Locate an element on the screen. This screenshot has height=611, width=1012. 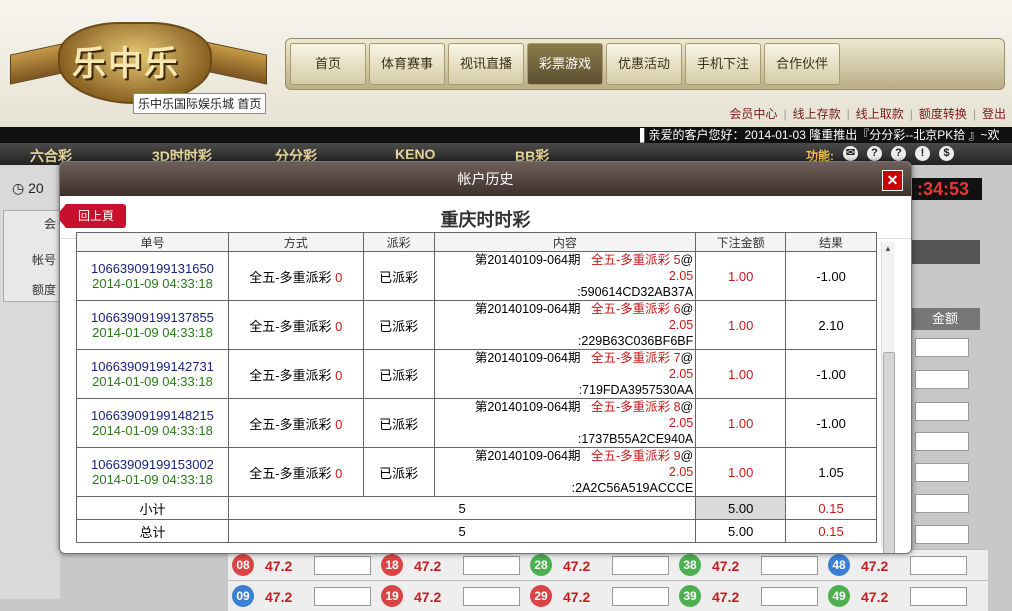
order-cell: 10663909199142731 2014-01-09 04:33:18 is located at coordinates (152, 374).